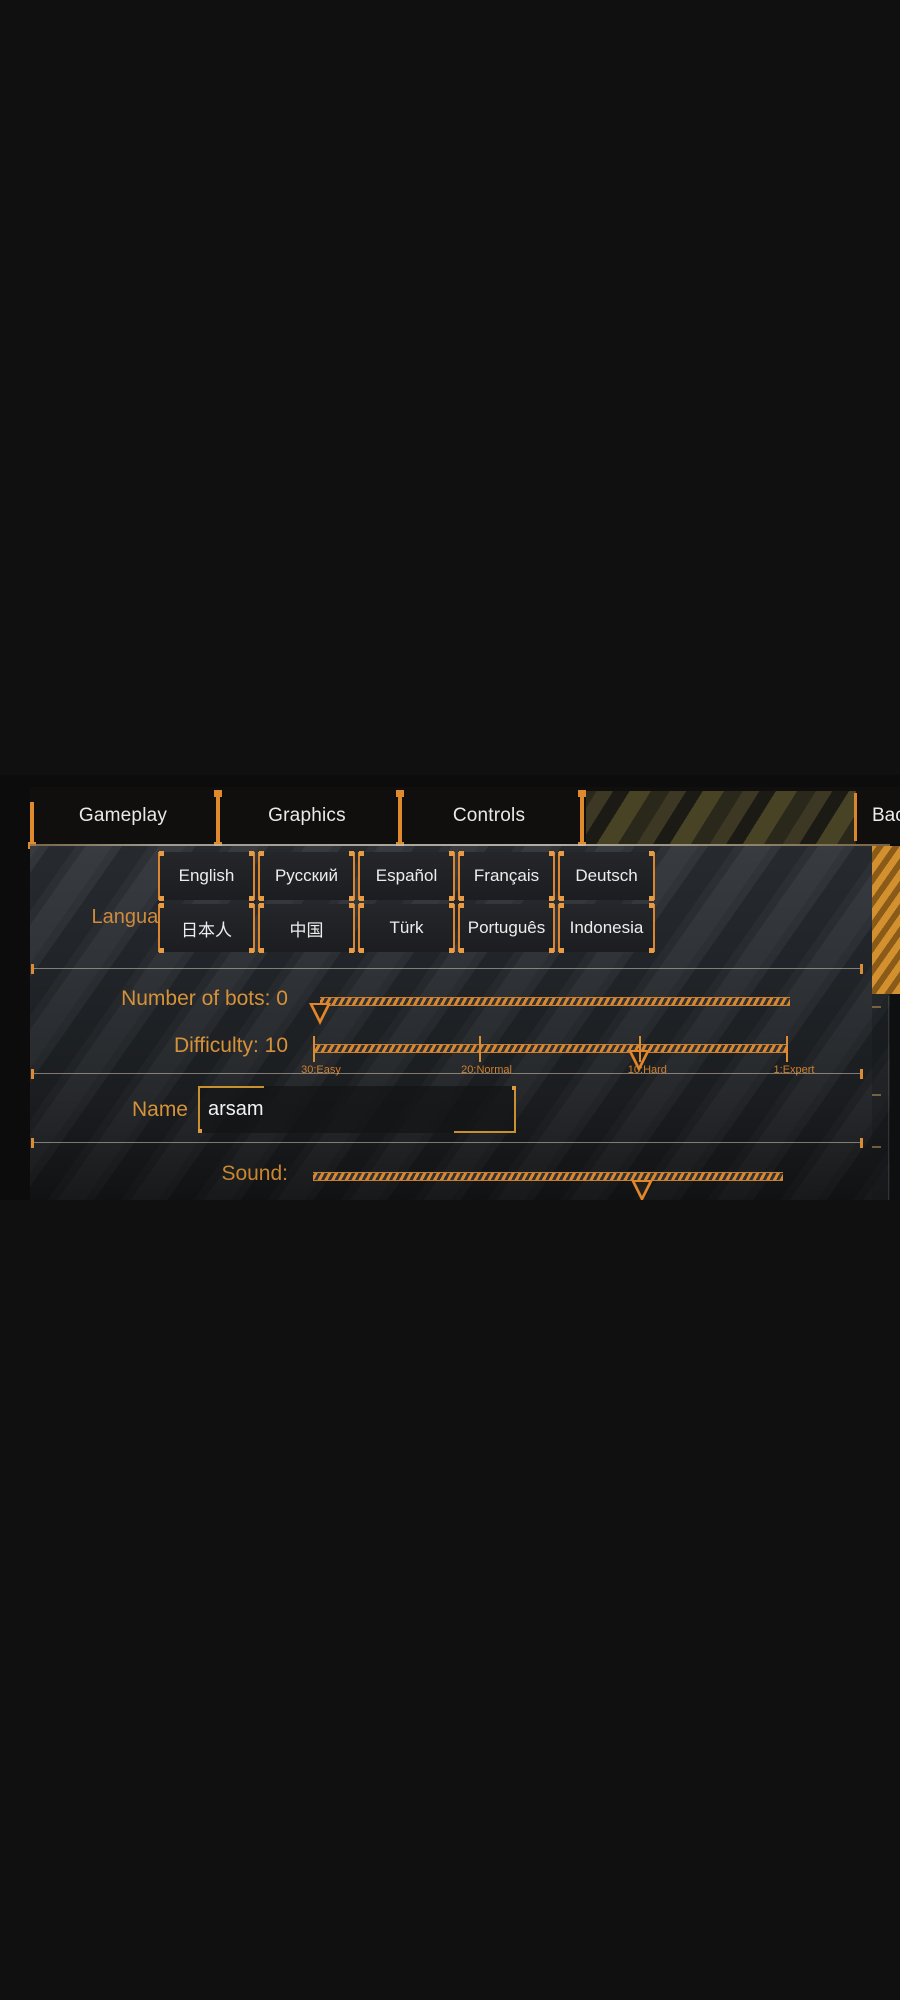  I want to click on bots-slider-track, so click(549, 1011).